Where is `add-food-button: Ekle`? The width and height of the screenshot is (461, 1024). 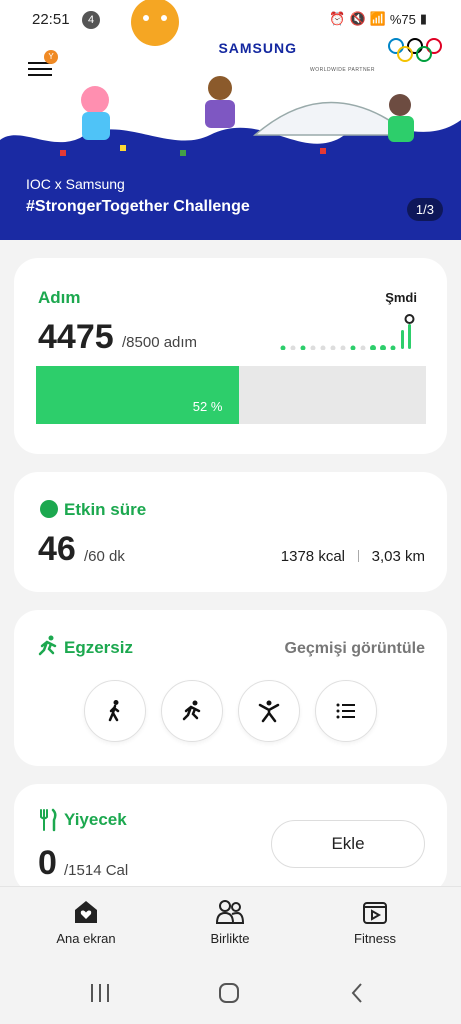 add-food-button: Ekle is located at coordinates (348, 844).